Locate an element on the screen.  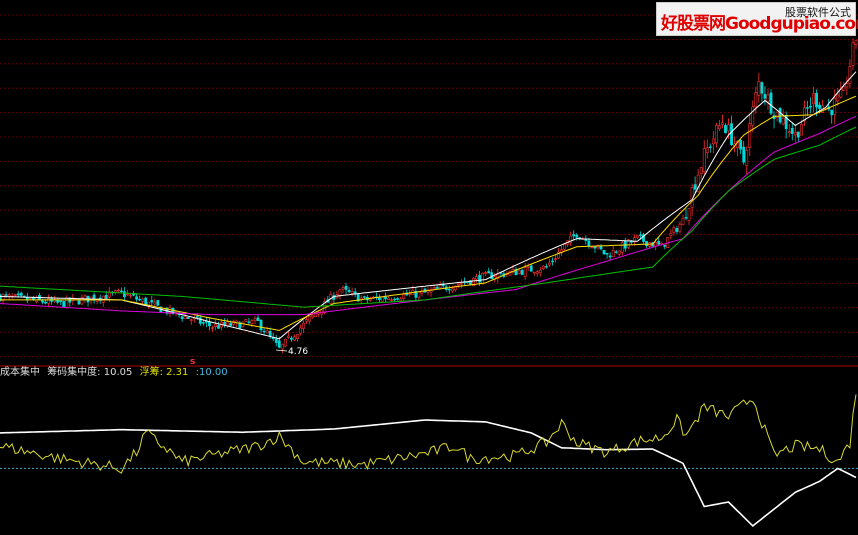
low-price-label: 4.76 is located at coordinates (298, 352).